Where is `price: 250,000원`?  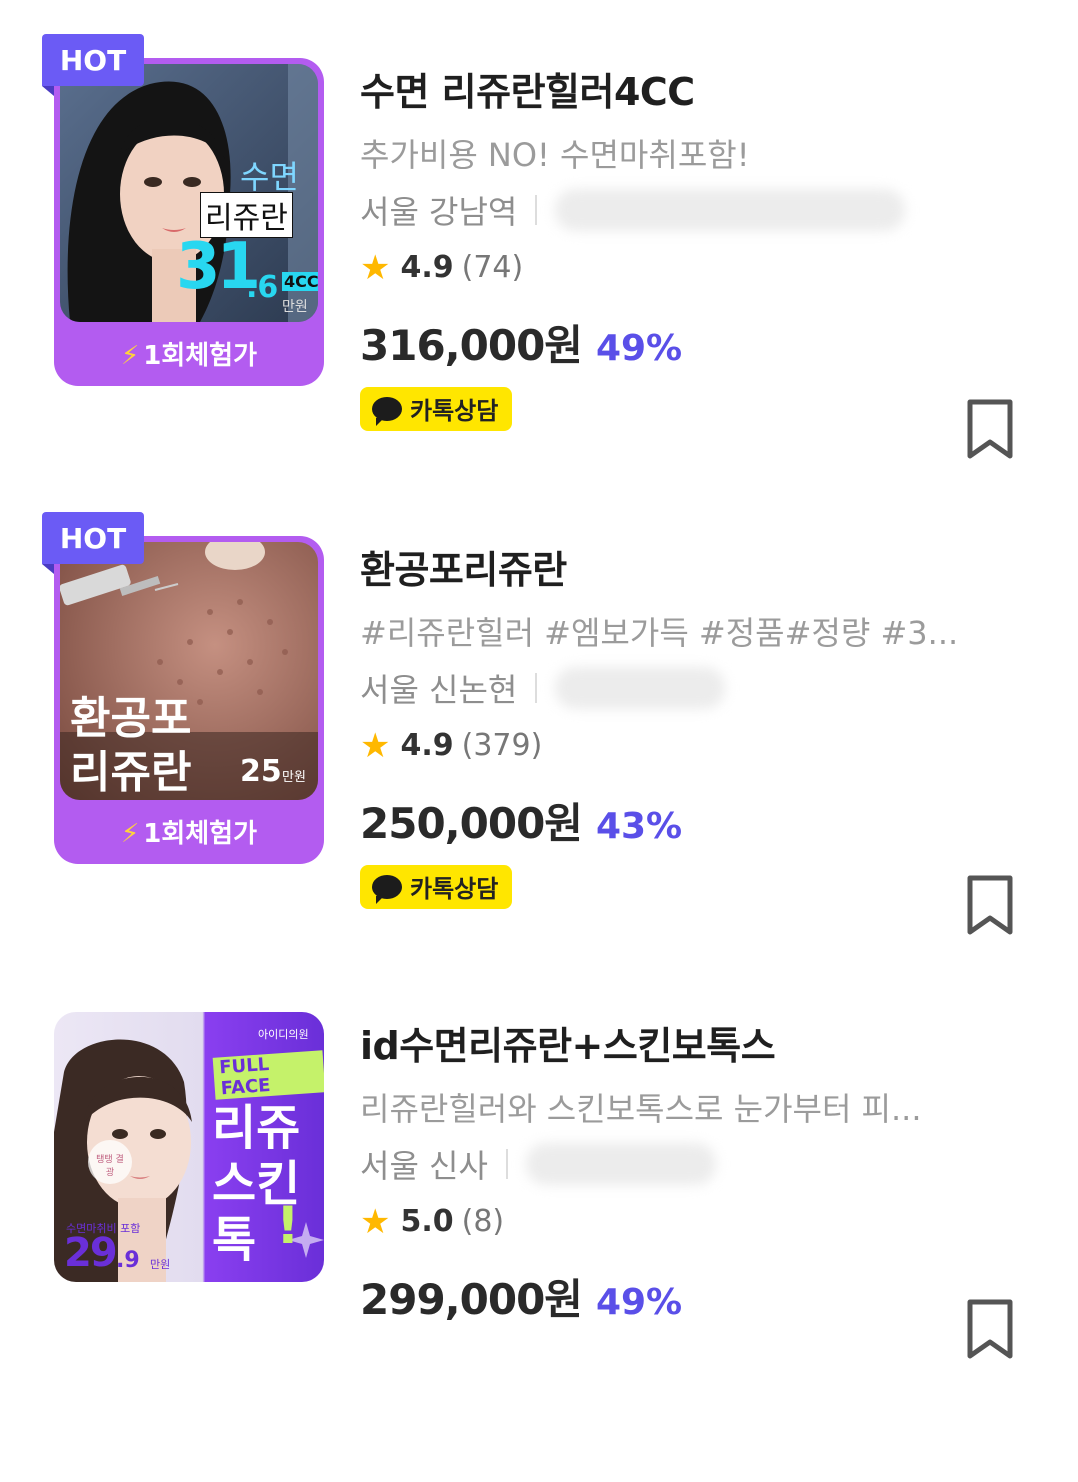
price: 250,000원 is located at coordinates (471, 823).